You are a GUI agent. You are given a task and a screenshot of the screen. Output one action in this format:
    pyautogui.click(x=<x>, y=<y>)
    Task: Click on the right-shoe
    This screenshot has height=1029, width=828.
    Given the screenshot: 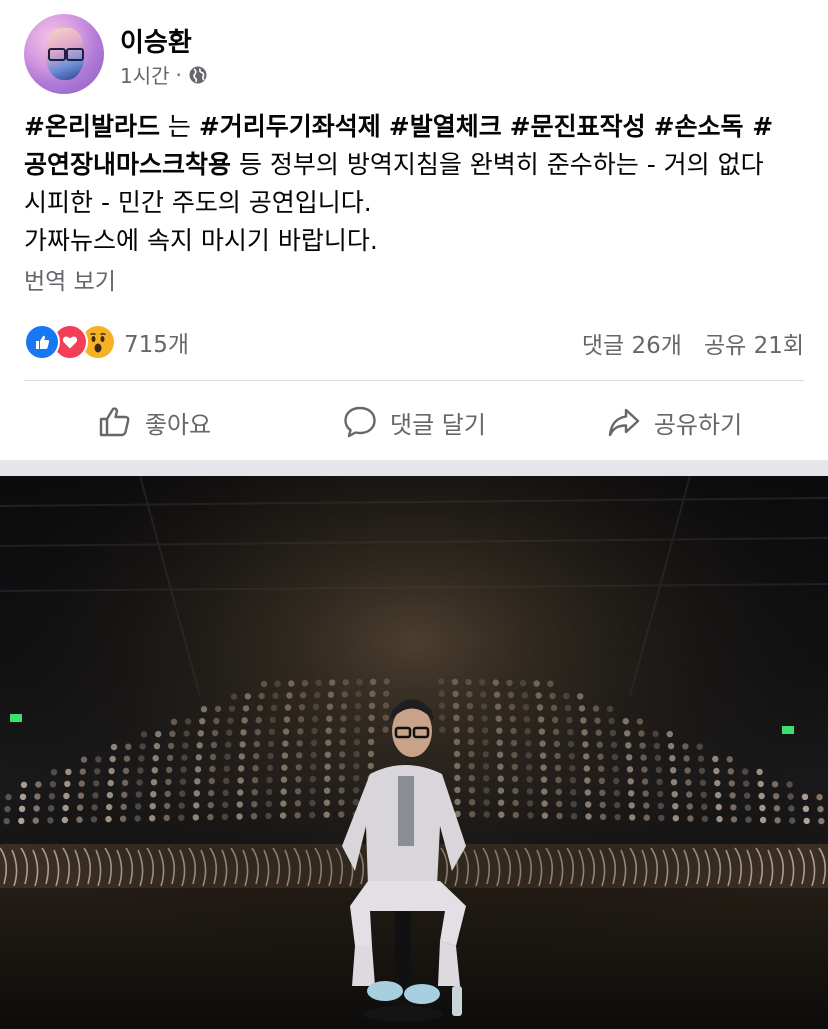 What is the action you would take?
    pyautogui.click(x=422, y=994)
    